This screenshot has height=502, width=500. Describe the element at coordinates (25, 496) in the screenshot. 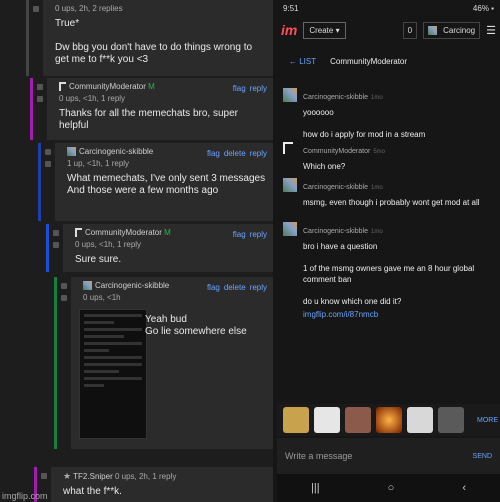

I see `watermark: imgflip.com` at that location.